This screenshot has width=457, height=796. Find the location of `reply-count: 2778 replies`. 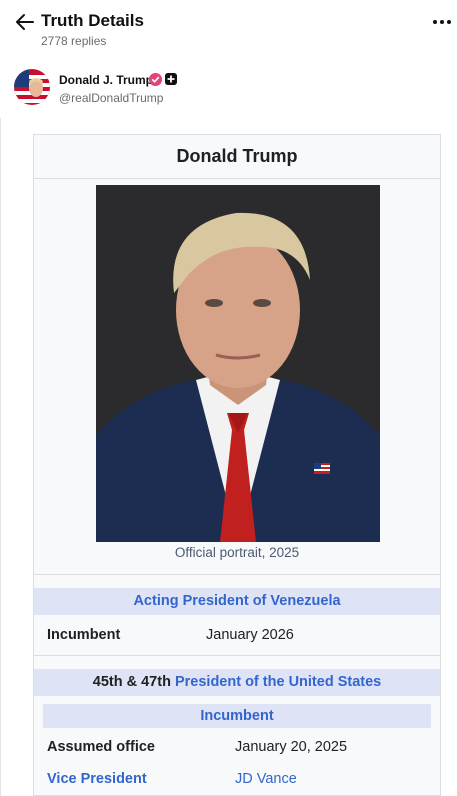

reply-count: 2778 replies is located at coordinates (74, 41).